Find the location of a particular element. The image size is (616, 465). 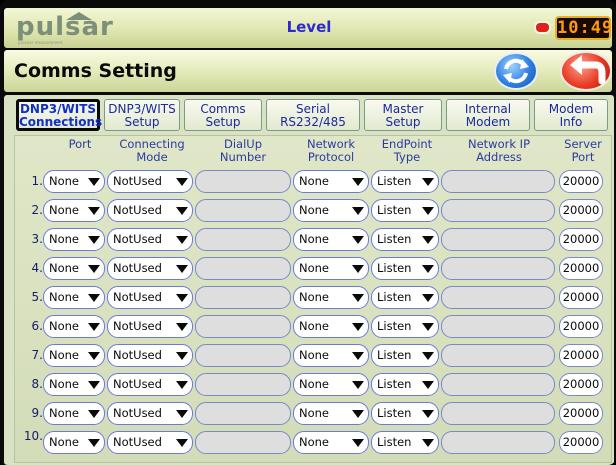

app-title: Level is located at coordinates (309, 27).